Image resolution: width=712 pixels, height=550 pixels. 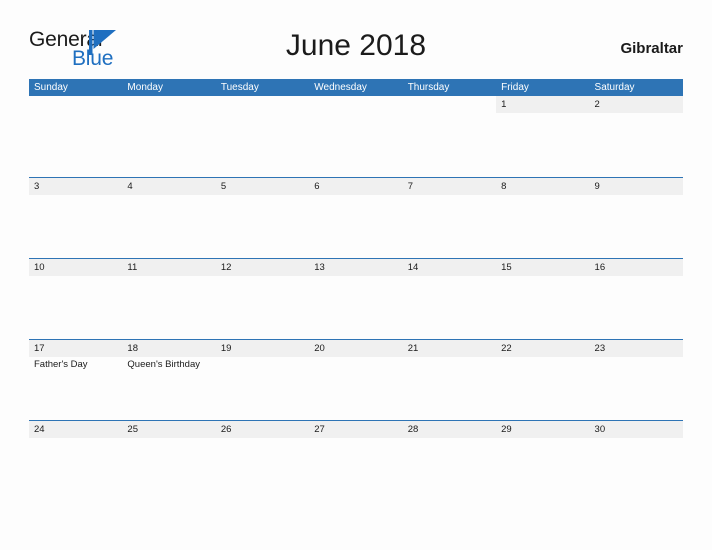 What do you see at coordinates (543, 380) in the screenshot?
I see `calendar-day-cell: 22` at bounding box center [543, 380].